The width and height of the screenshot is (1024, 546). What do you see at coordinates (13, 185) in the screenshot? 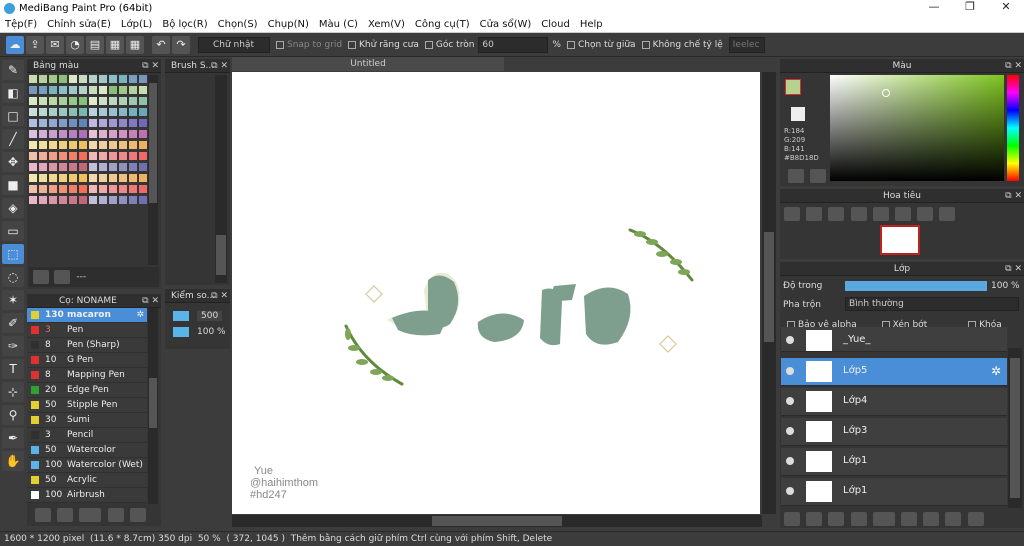
I see `fill-rect-tool-icon: ■` at bounding box center [13, 185].